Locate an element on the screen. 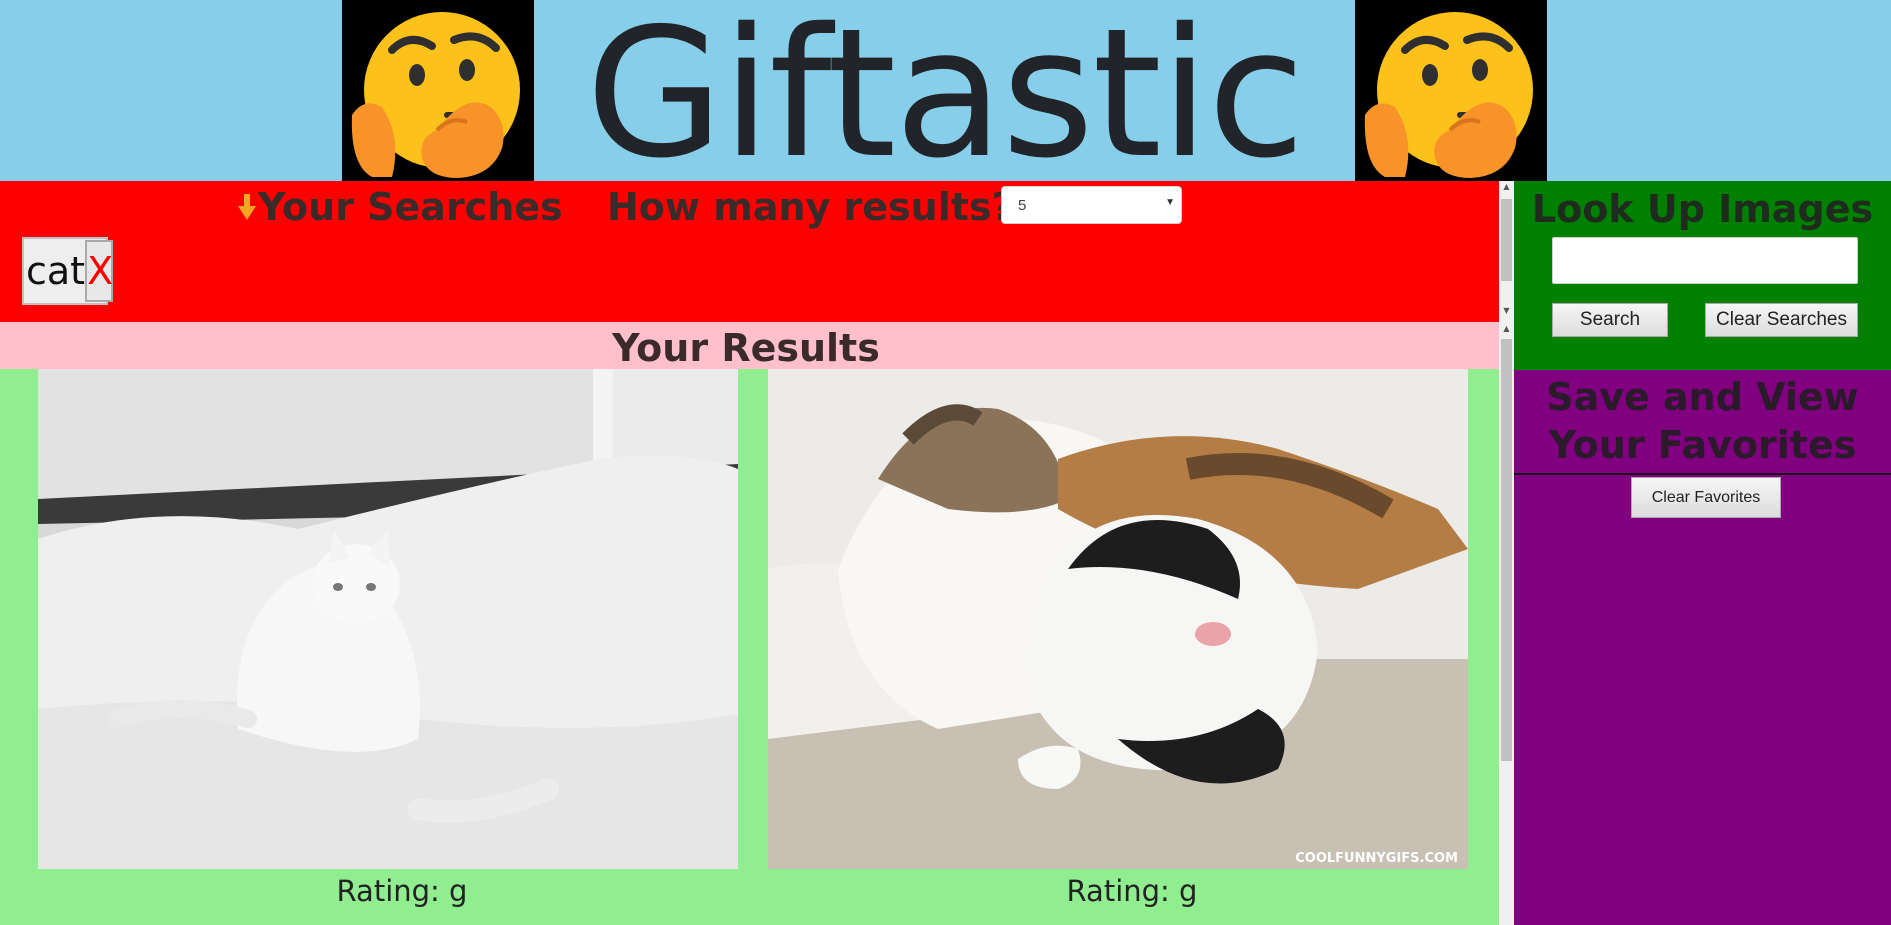  clear-favorites-button: Clear Favorites is located at coordinates (1706, 497).